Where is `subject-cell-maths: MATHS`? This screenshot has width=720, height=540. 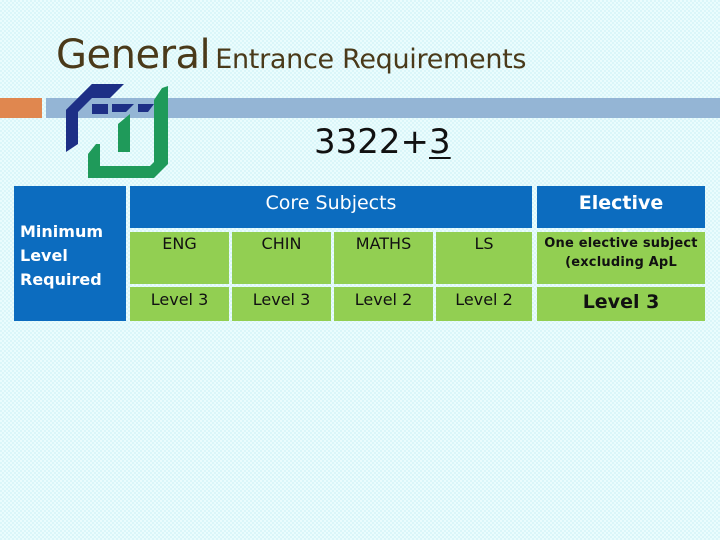 subject-cell-maths: MATHS is located at coordinates (383, 258).